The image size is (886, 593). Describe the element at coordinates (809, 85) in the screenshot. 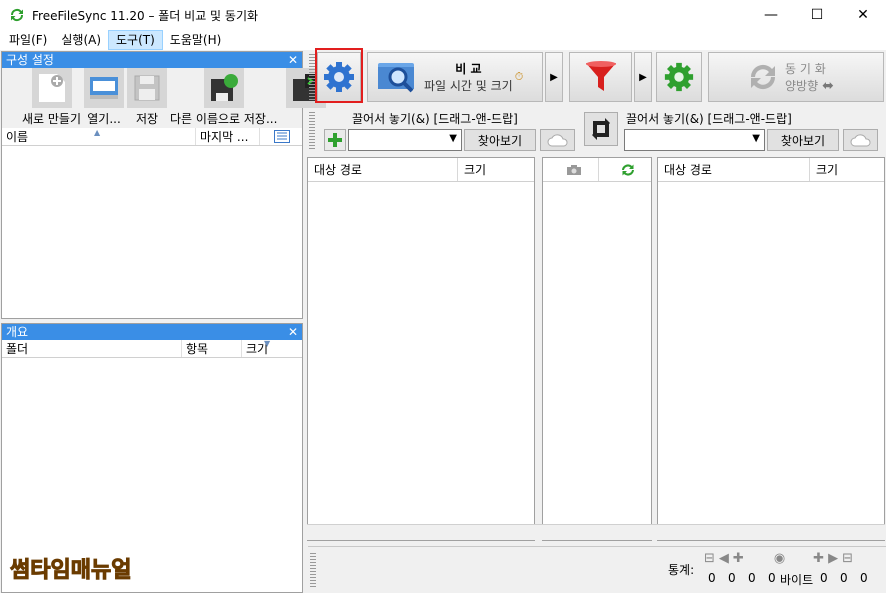

I see `sync-variant-label: 양방향 ⬌` at that location.